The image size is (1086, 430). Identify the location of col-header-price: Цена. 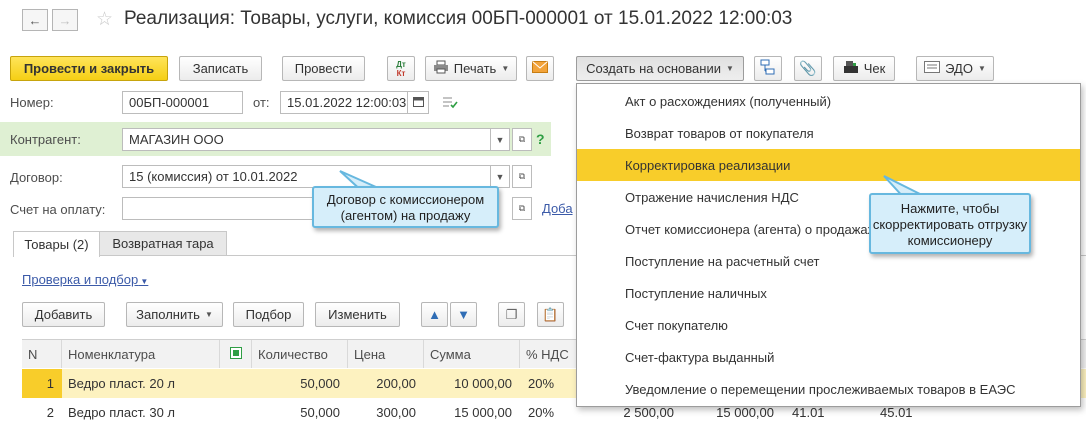
(386, 354).